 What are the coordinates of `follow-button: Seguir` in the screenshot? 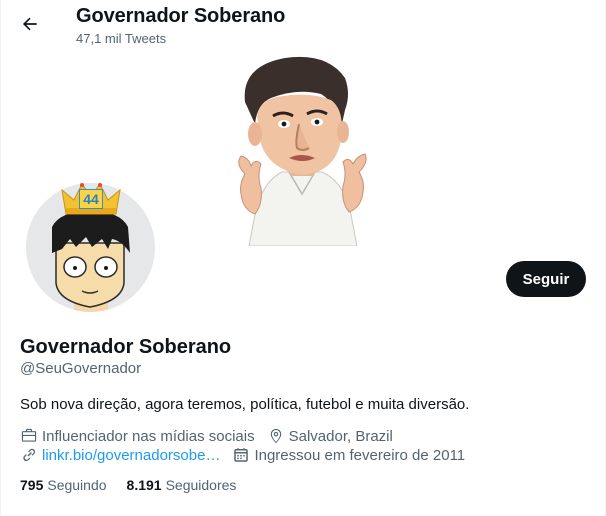 It's located at (546, 279).